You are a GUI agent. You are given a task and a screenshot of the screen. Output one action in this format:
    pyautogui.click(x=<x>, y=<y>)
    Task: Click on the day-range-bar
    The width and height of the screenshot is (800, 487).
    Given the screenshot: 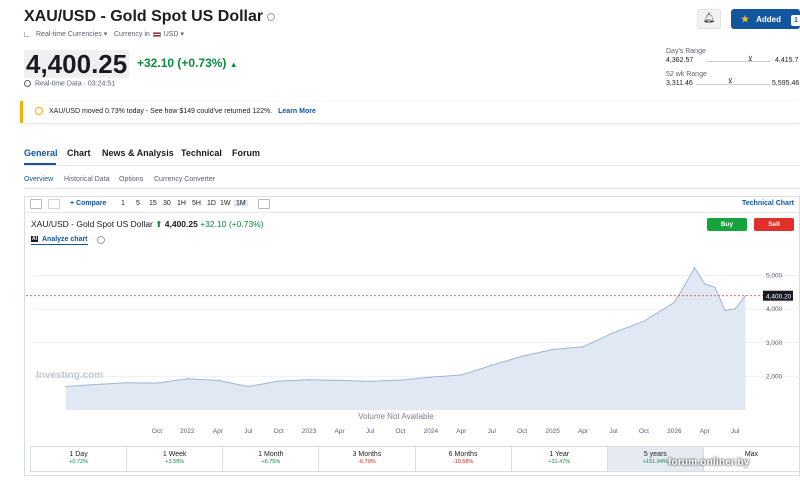 What is the action you would take?
    pyautogui.click(x=738, y=61)
    